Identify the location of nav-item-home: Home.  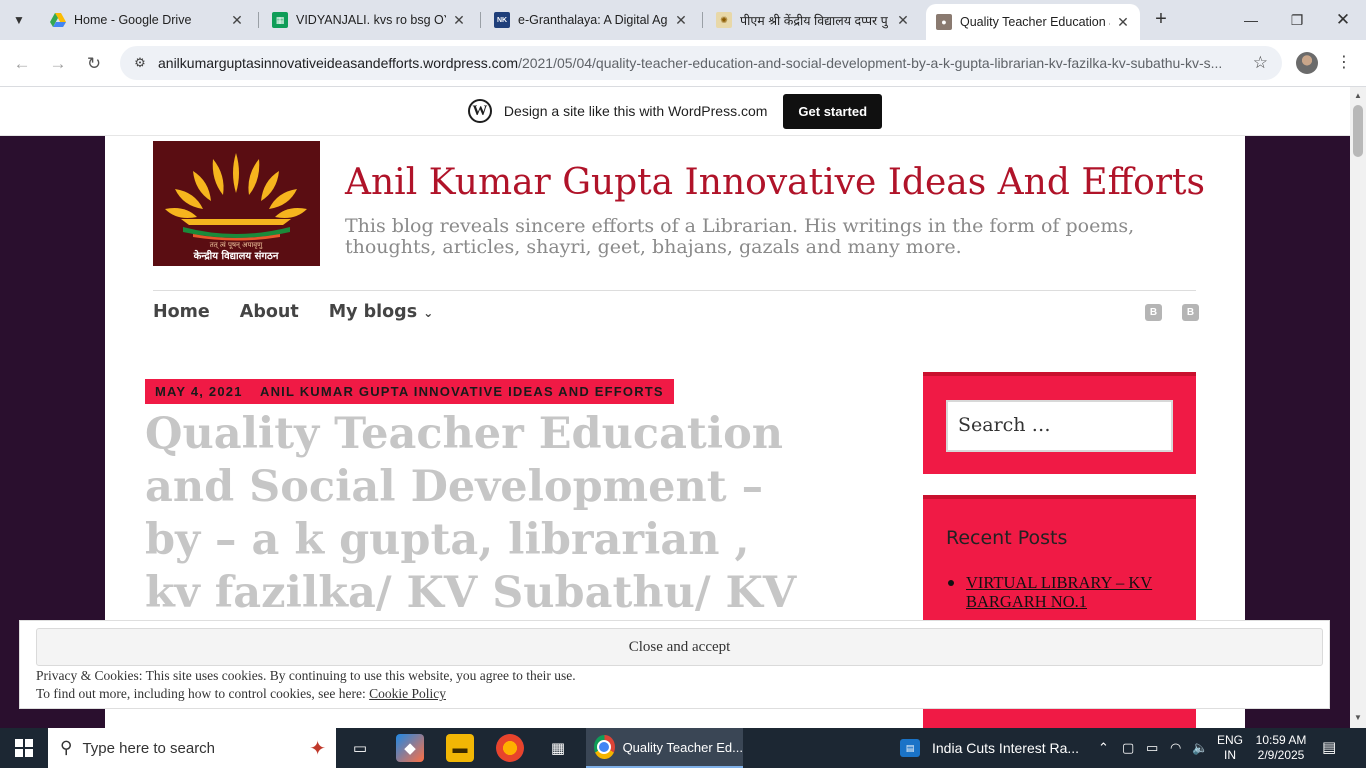
(181, 312).